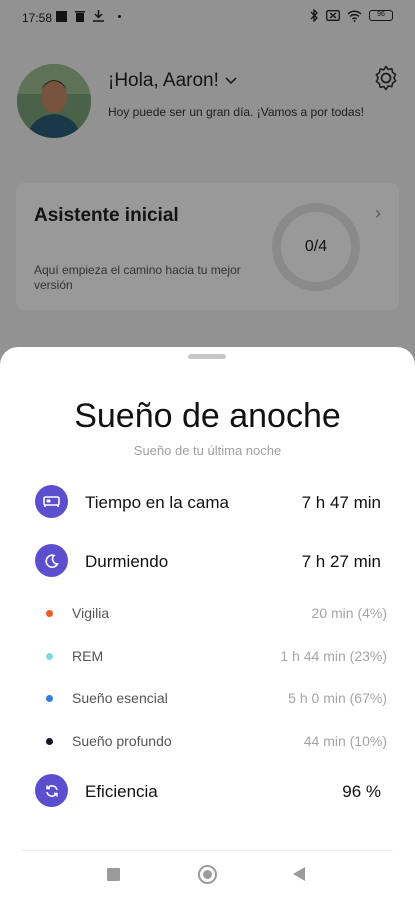 Image resolution: width=415 pixels, height=900 pixels. Describe the element at coordinates (207, 356) in the screenshot. I see `drag-handle` at that location.